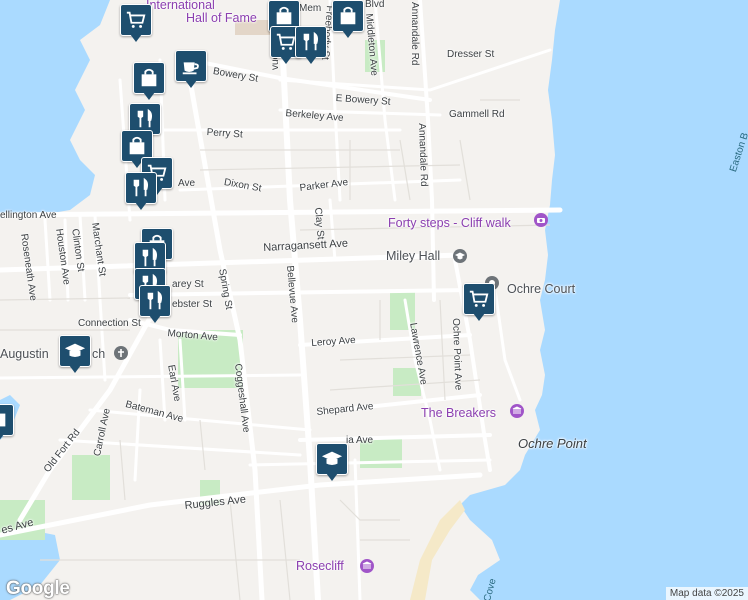 This screenshot has width=748, height=600. What do you see at coordinates (552, 443) in the screenshot?
I see `ochre-point-label: Ochre Point` at bounding box center [552, 443].